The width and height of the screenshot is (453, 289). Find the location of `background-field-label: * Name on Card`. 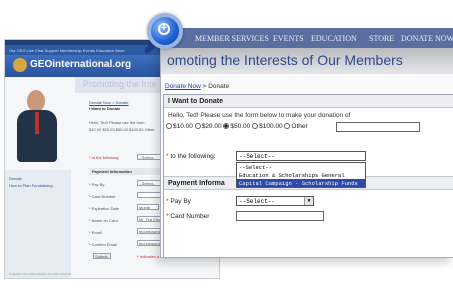

background-field-label: * Name on Card is located at coordinates (103, 220).